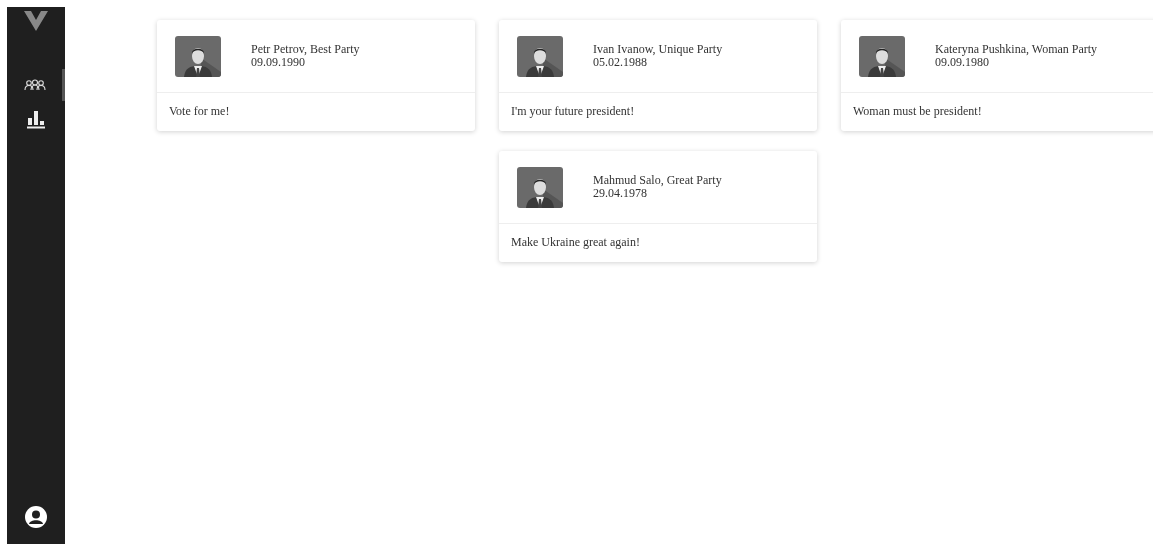 The image size is (1153, 544). I want to click on slogan: Make Ukraine great again!, so click(575, 242).